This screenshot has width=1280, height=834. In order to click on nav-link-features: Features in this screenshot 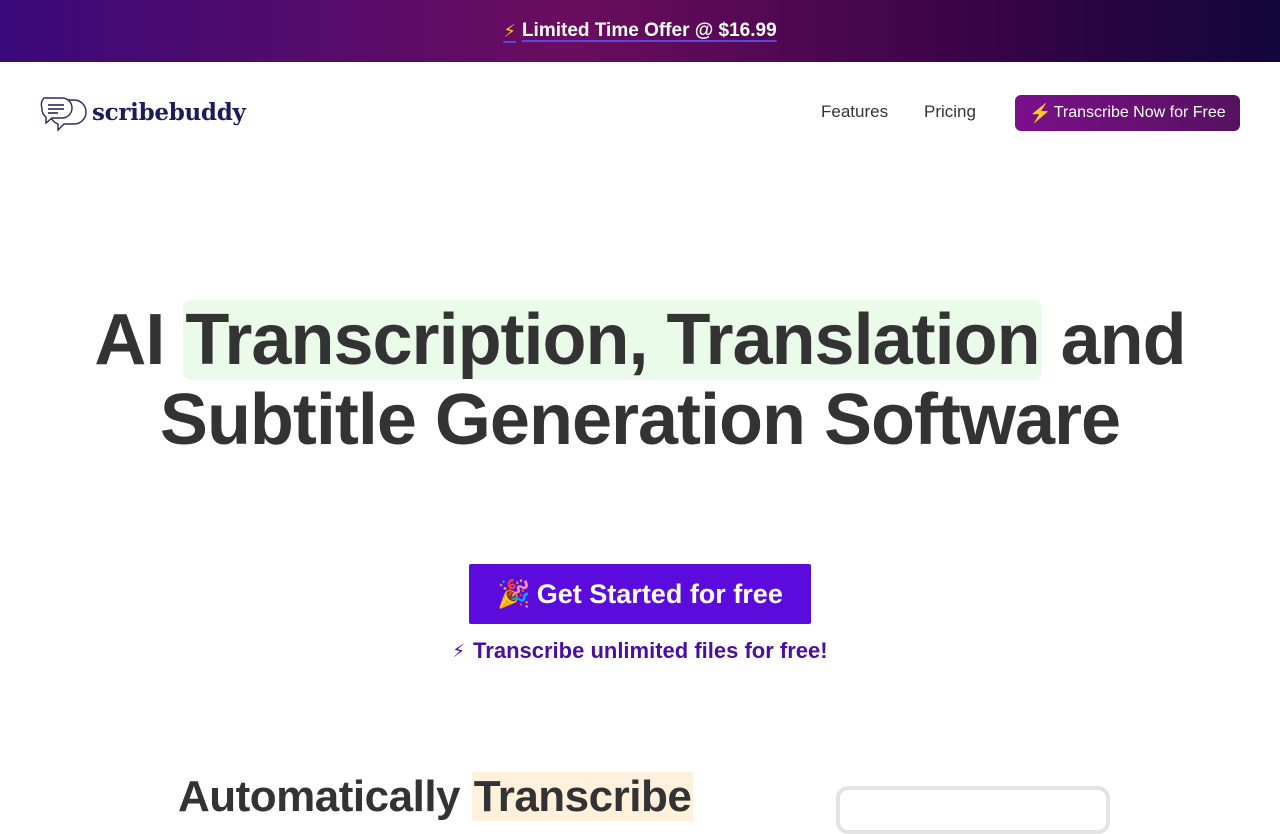, I will do `click(854, 112)`.